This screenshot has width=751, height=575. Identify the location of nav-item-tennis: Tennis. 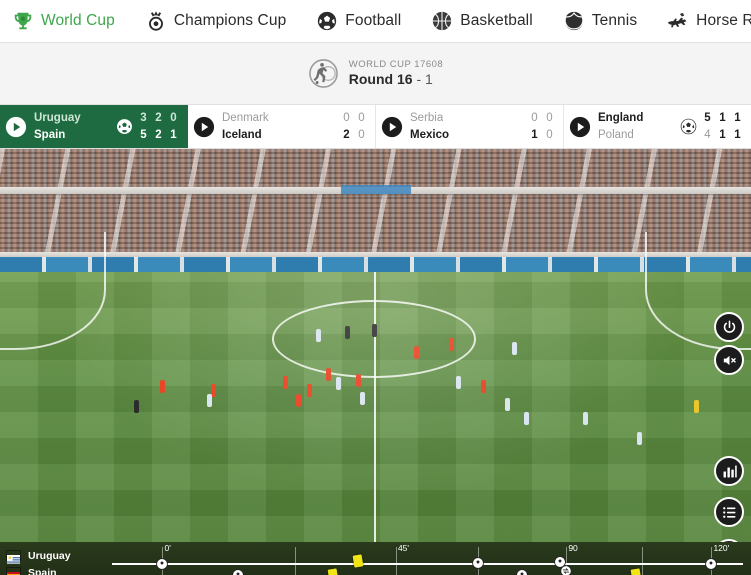
(600, 21).